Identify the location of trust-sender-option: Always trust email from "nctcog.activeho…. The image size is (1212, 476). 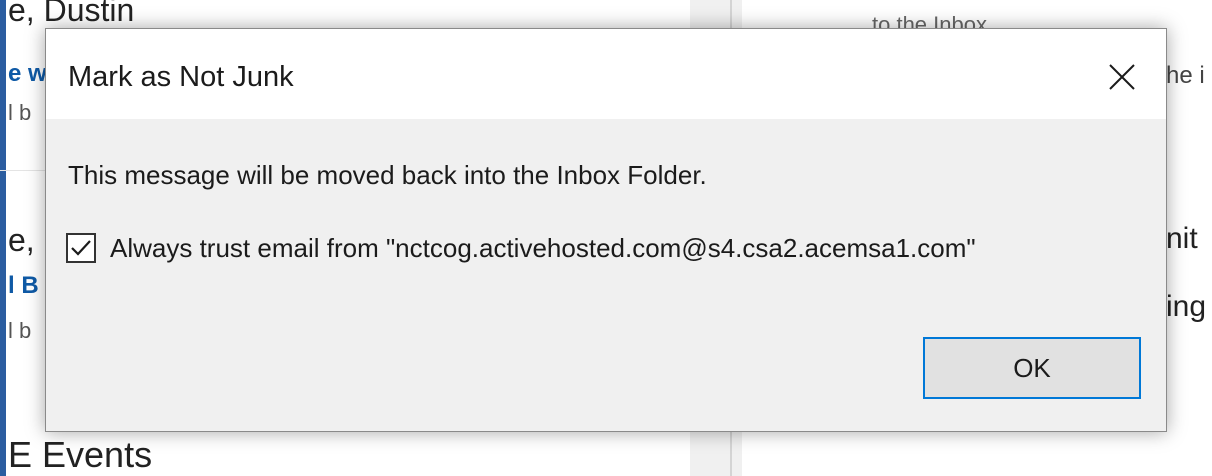
(521, 248).